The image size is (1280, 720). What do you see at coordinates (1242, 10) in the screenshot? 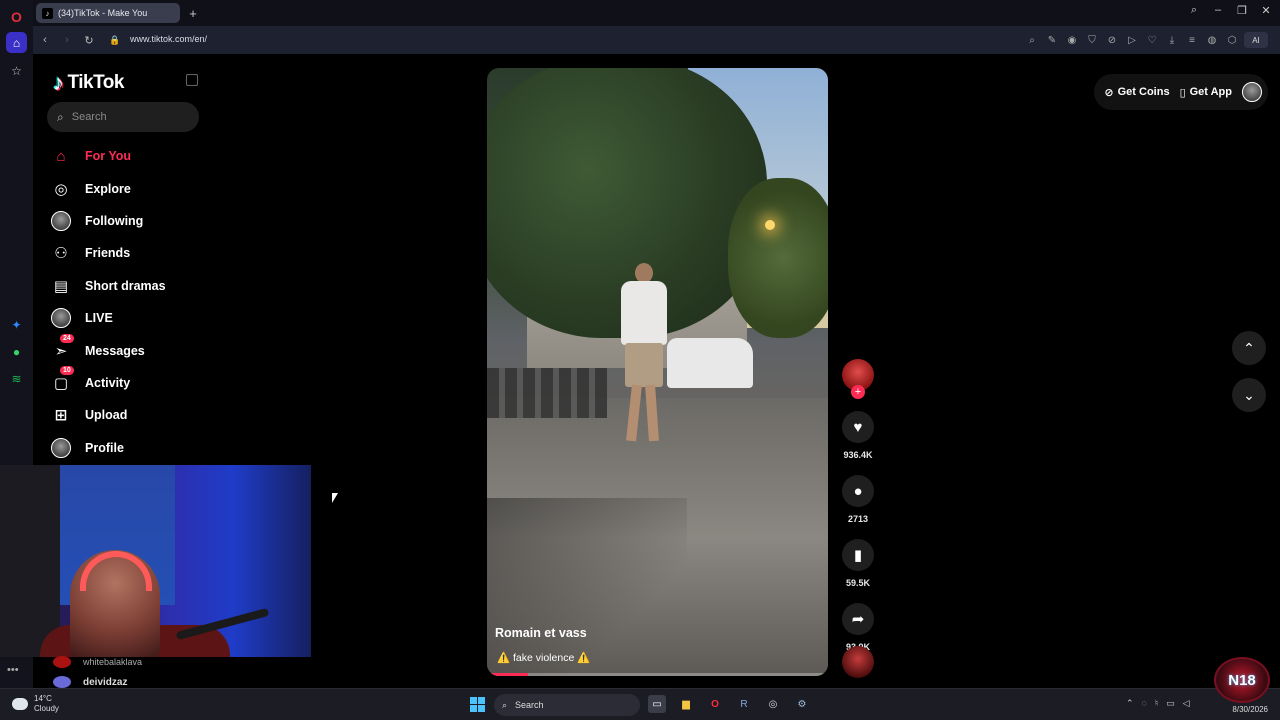
I see `maximize-icon: ❐` at bounding box center [1242, 10].